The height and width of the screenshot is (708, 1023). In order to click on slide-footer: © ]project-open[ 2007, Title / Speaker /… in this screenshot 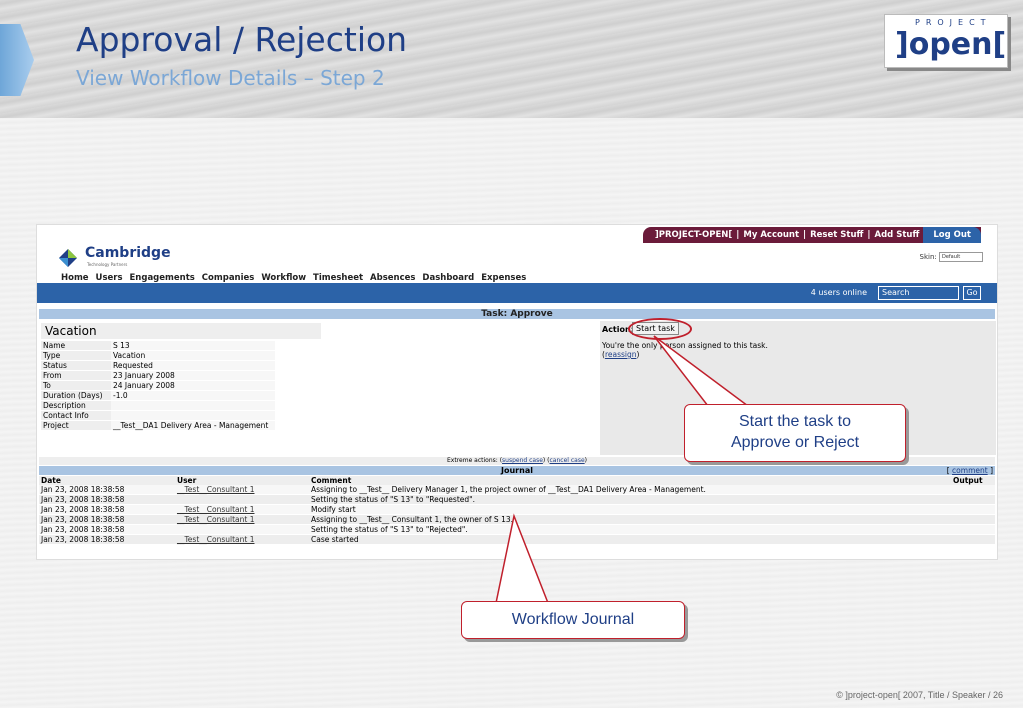, I will do `click(919, 695)`.